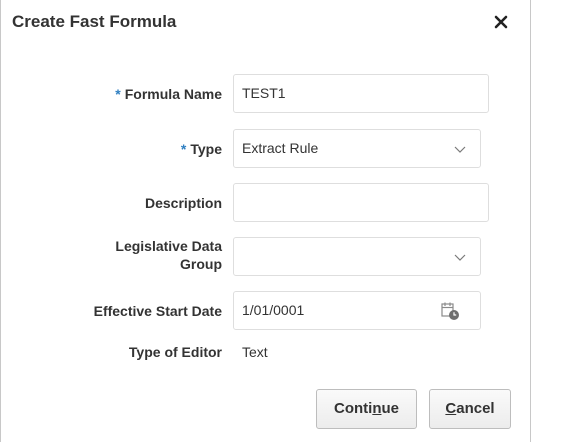  What do you see at coordinates (94, 21) in the screenshot?
I see `dialog-title: Create Fast Formula` at bounding box center [94, 21].